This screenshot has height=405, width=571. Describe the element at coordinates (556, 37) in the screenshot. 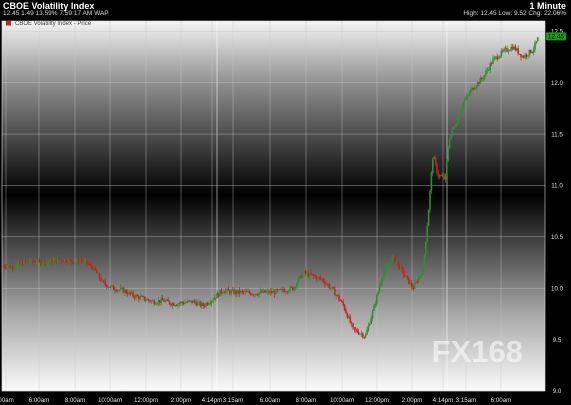

I see `last-price-value: 12.45` at that location.